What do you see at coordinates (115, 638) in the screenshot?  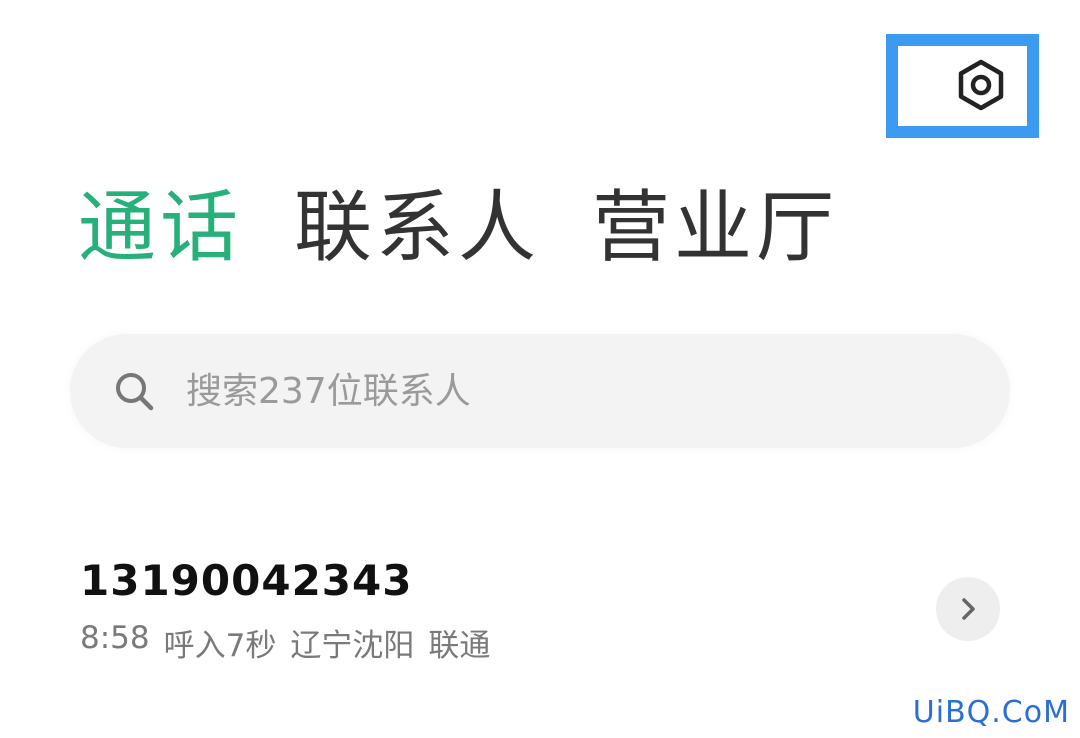 I see `call-time: 8:58` at bounding box center [115, 638].